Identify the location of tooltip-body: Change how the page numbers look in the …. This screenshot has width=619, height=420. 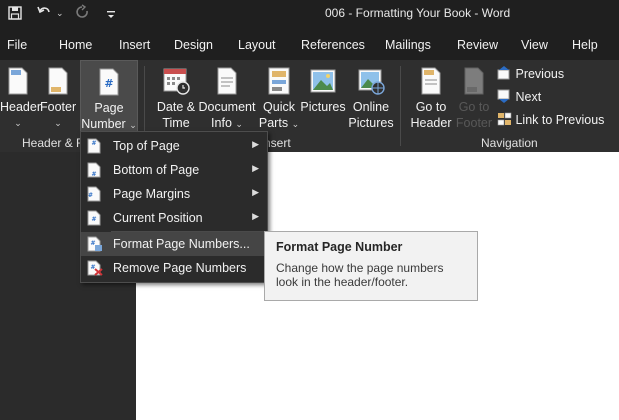
(360, 275).